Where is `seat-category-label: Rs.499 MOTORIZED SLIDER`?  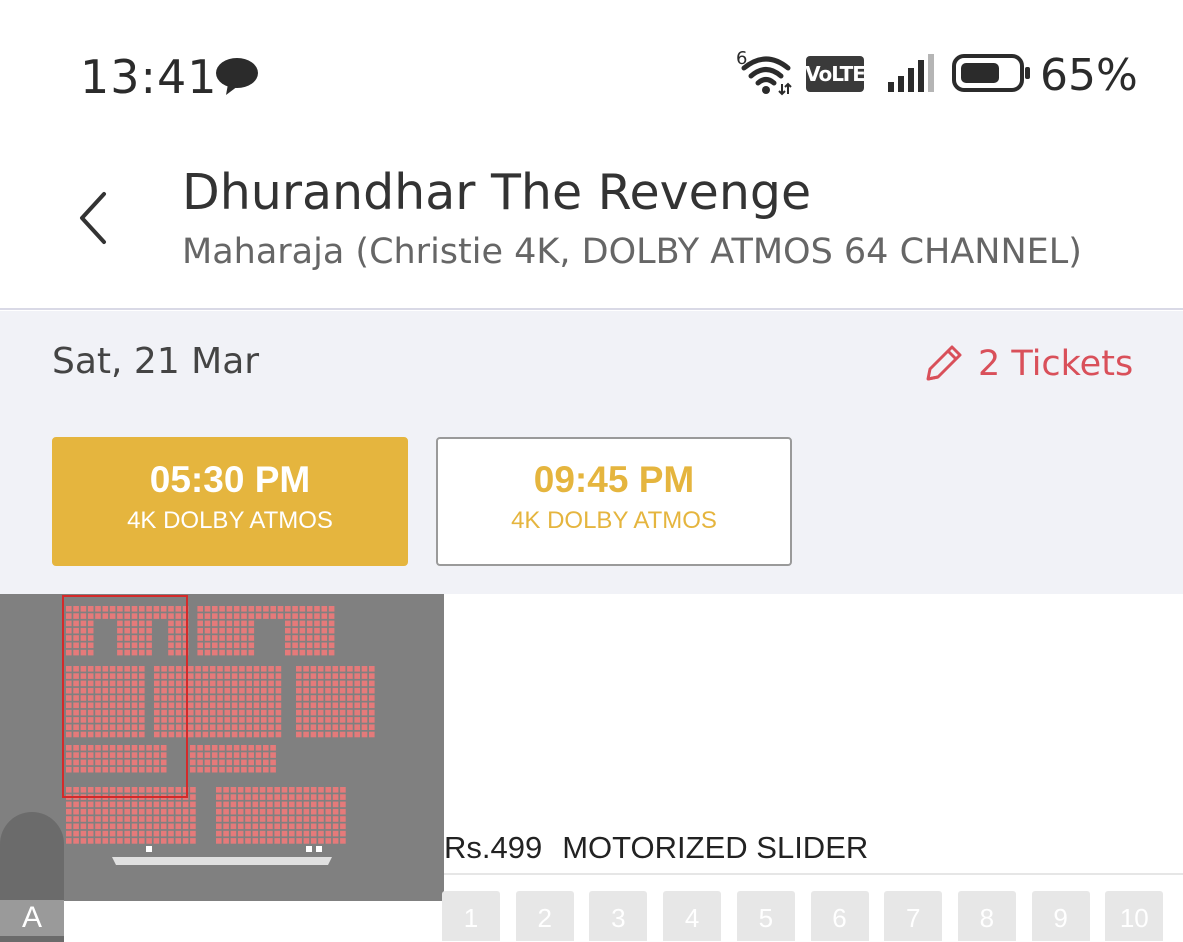
seat-category-label: Rs.499 MOTORIZED SLIDER is located at coordinates (656, 848).